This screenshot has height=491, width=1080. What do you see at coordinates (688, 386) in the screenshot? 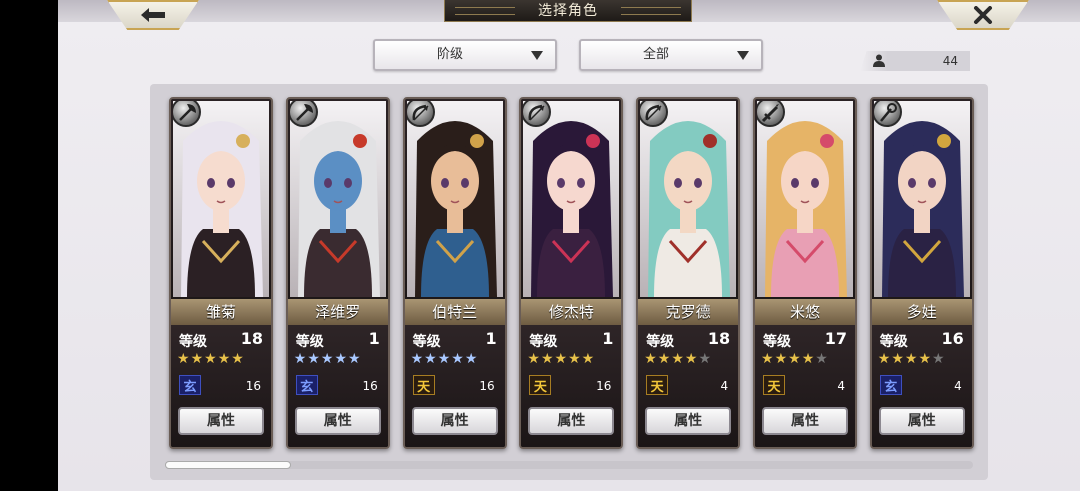
I see `character-stats: 等级 18 ★ ★ ★ ★ ★ 天 4 属性` at bounding box center [688, 386].